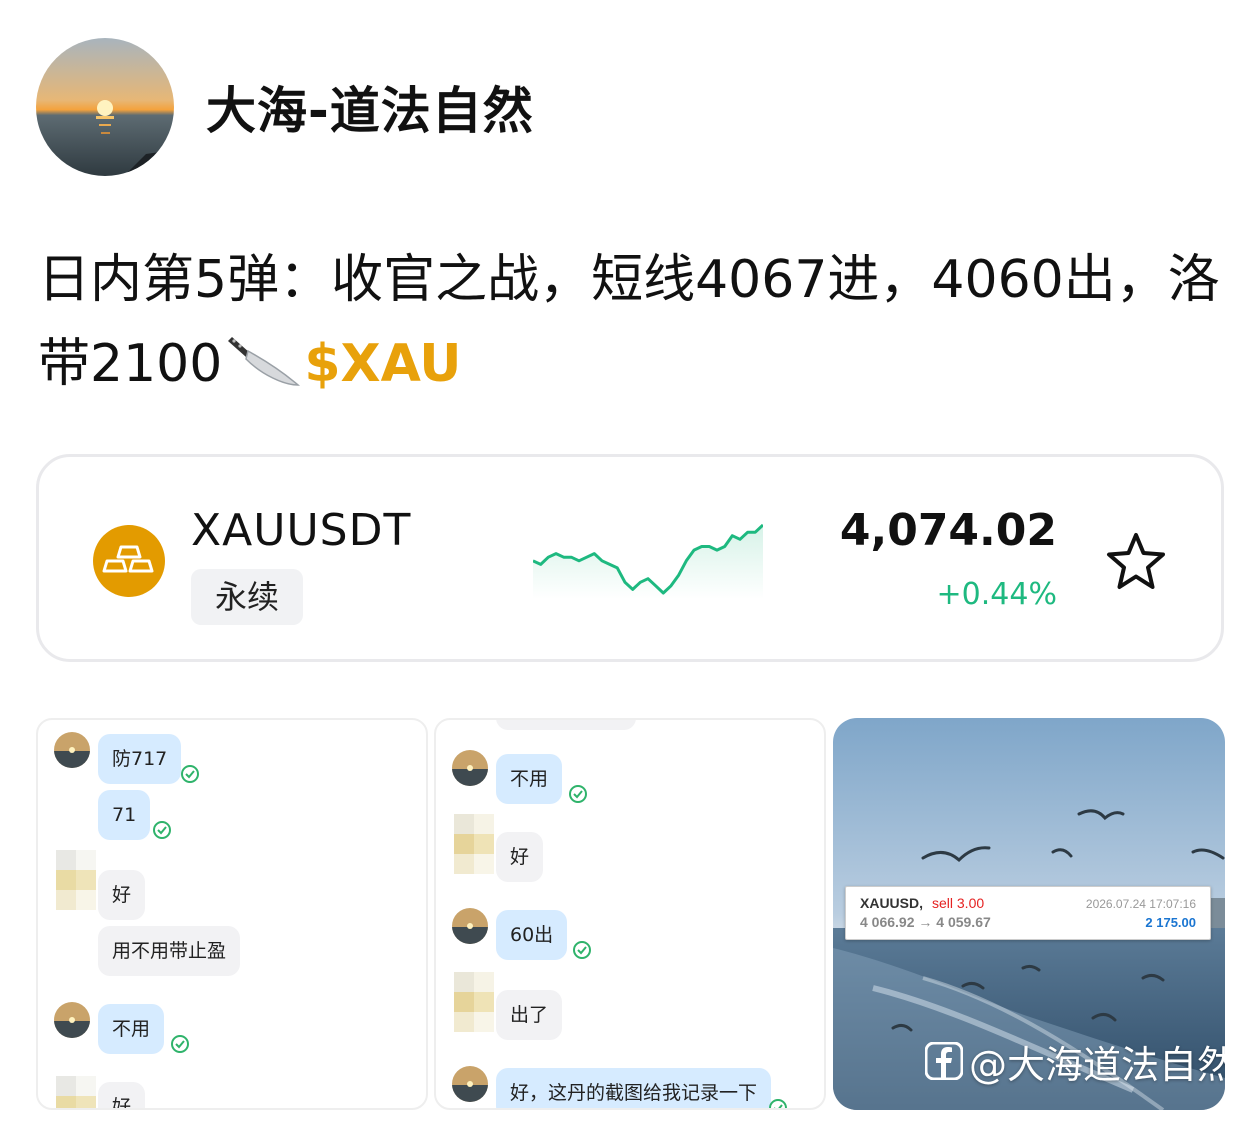 The image size is (1260, 1126). Describe the element at coordinates (382, 364) in the screenshot. I see `ticker-link: $XAU` at that location.